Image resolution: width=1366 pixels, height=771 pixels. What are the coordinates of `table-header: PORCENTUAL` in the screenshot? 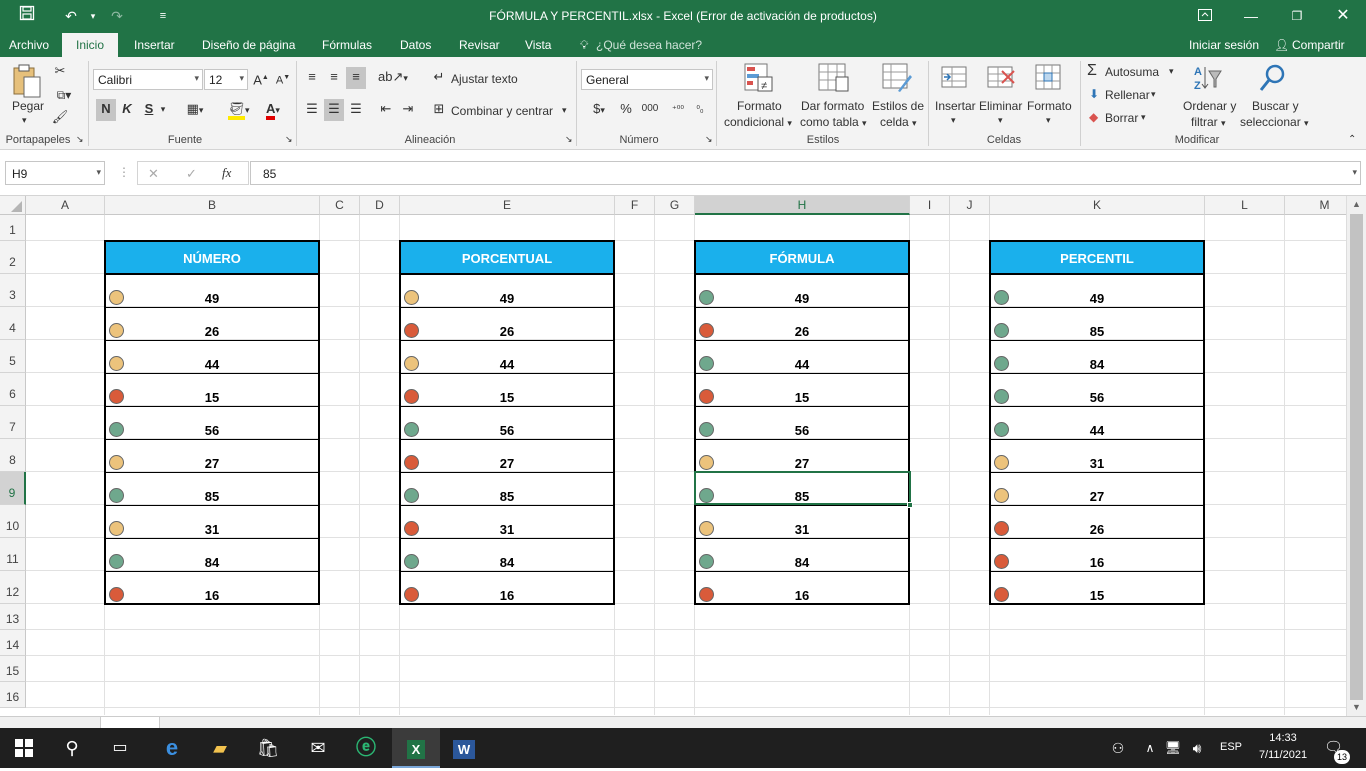 It's located at (507, 258).